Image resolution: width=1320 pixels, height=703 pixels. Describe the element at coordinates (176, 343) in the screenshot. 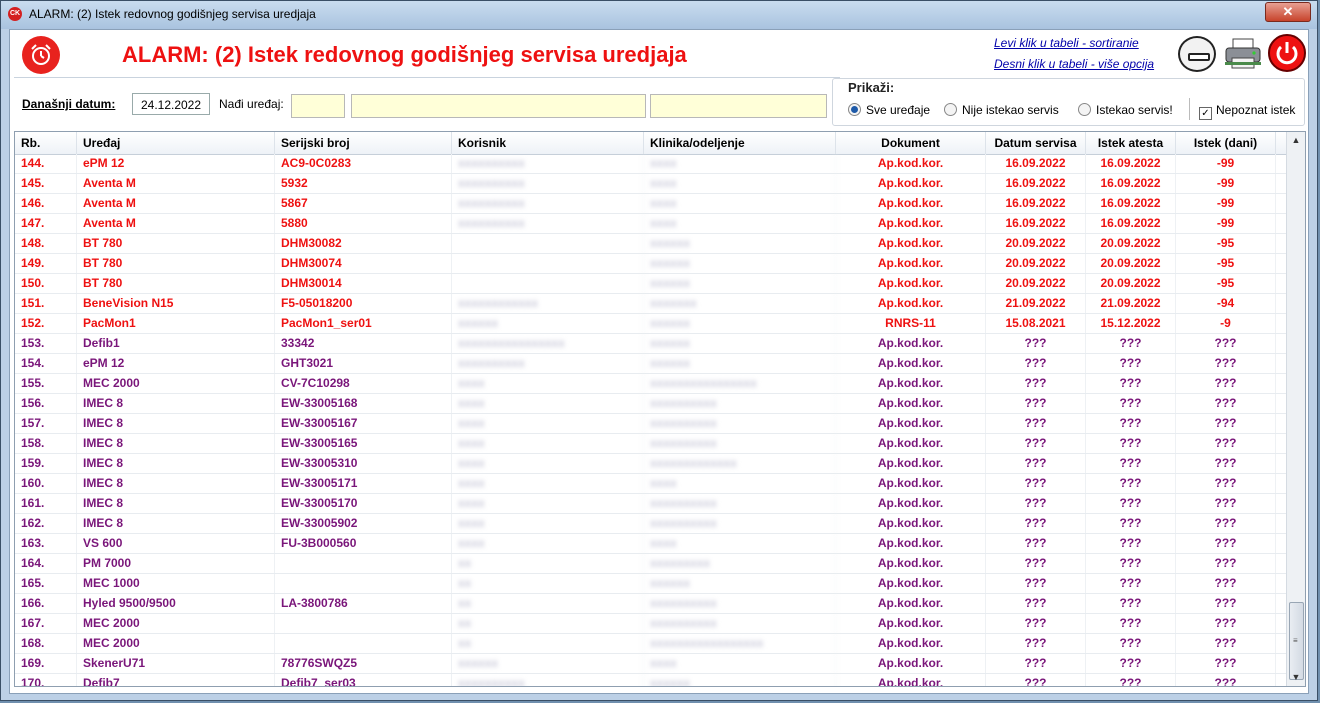

I see `cell-device: Defib1` at that location.